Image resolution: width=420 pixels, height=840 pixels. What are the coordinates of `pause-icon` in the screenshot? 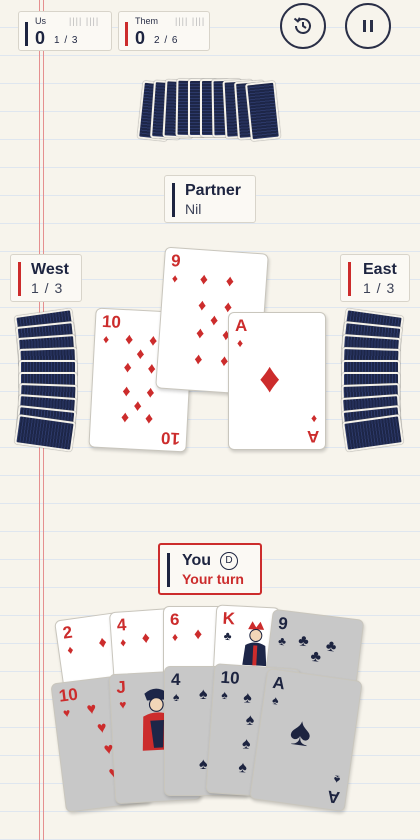 It's located at (368, 26).